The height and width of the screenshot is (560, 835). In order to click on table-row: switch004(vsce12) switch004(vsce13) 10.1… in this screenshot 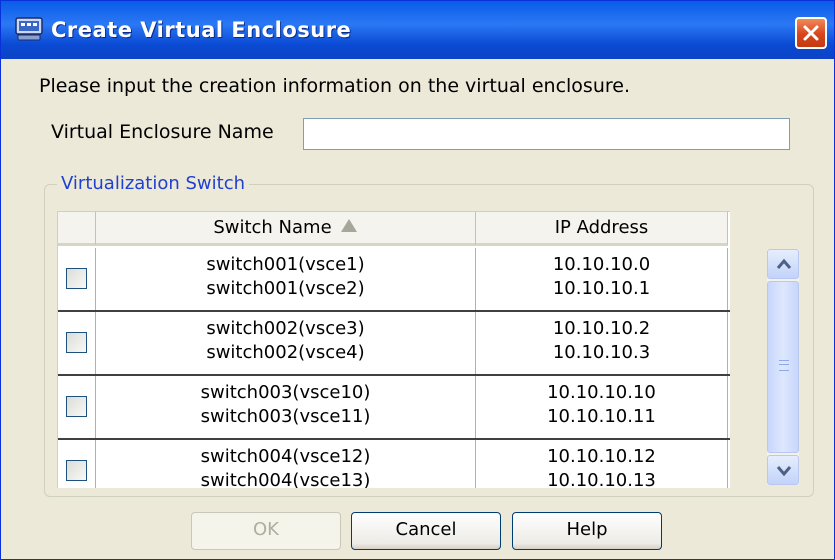, I will do `click(394, 464)`.